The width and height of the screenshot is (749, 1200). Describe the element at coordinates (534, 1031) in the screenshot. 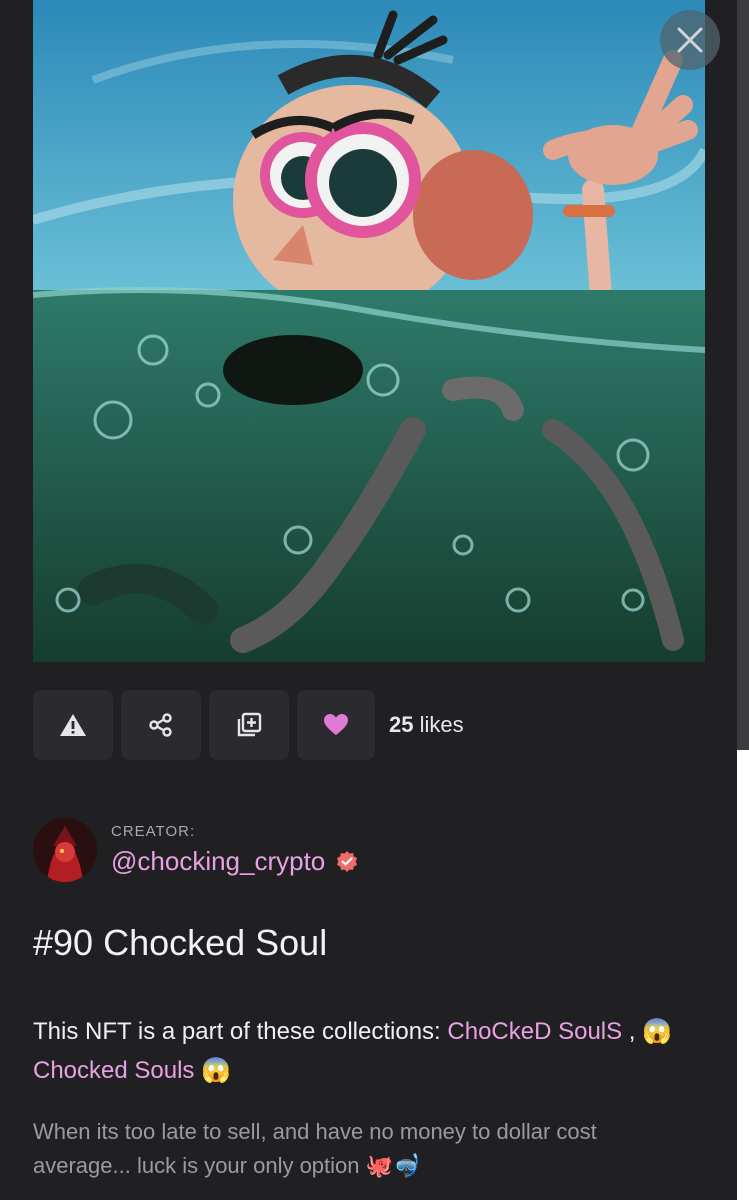

I see `collection-link-1: ChoCkeD SoulS` at that location.